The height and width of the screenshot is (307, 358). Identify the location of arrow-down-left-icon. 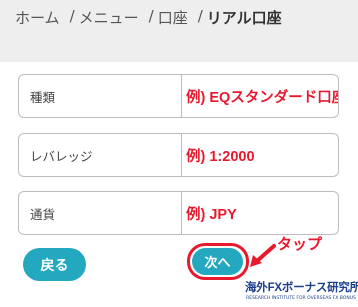
(263, 255).